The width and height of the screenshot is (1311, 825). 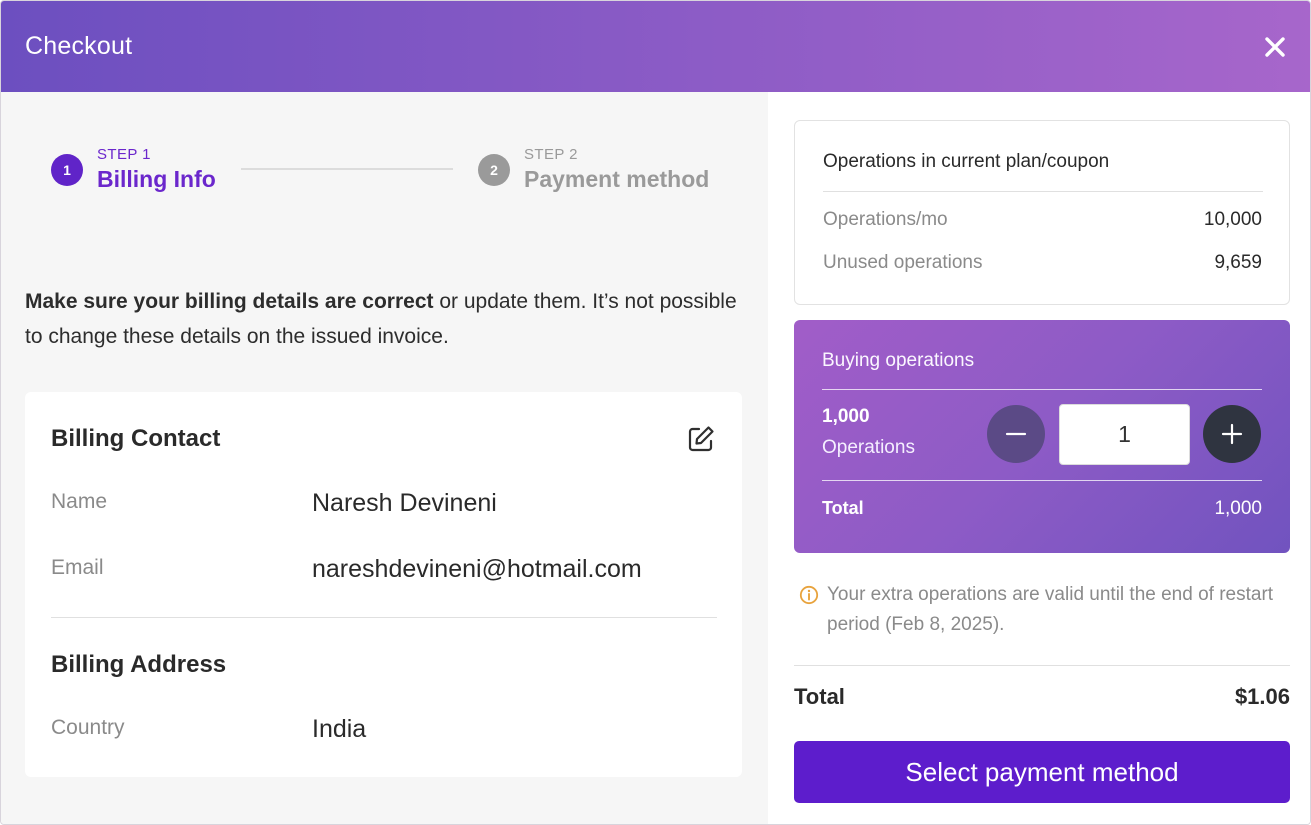 What do you see at coordinates (1232, 219) in the screenshot?
I see `operations-per-month-value: 10,000` at bounding box center [1232, 219].